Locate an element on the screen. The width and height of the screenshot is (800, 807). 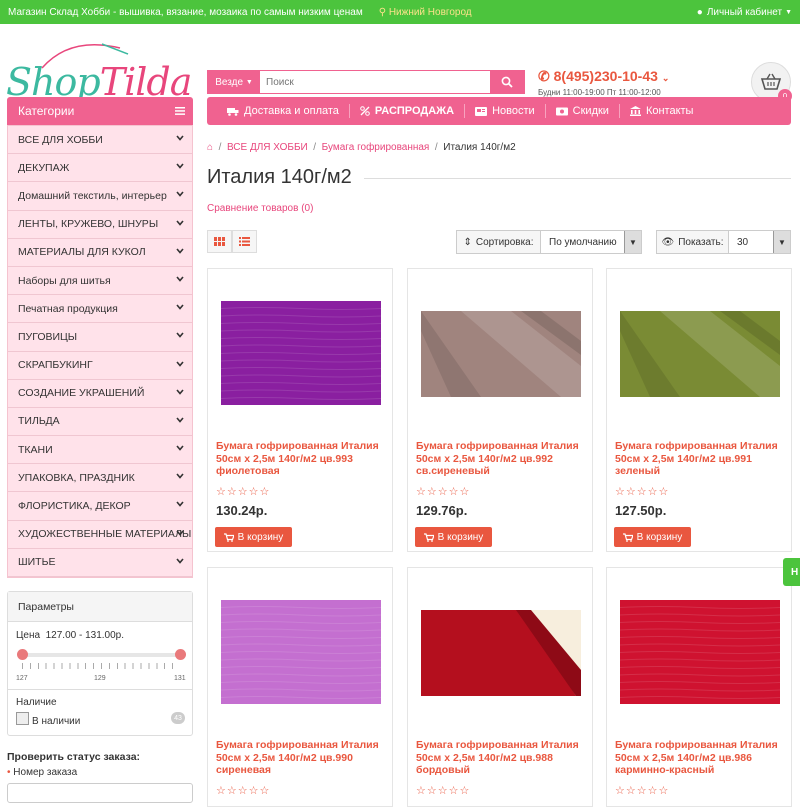
category-item: ПУГОВИЦЫ is located at coordinates (100, 337).